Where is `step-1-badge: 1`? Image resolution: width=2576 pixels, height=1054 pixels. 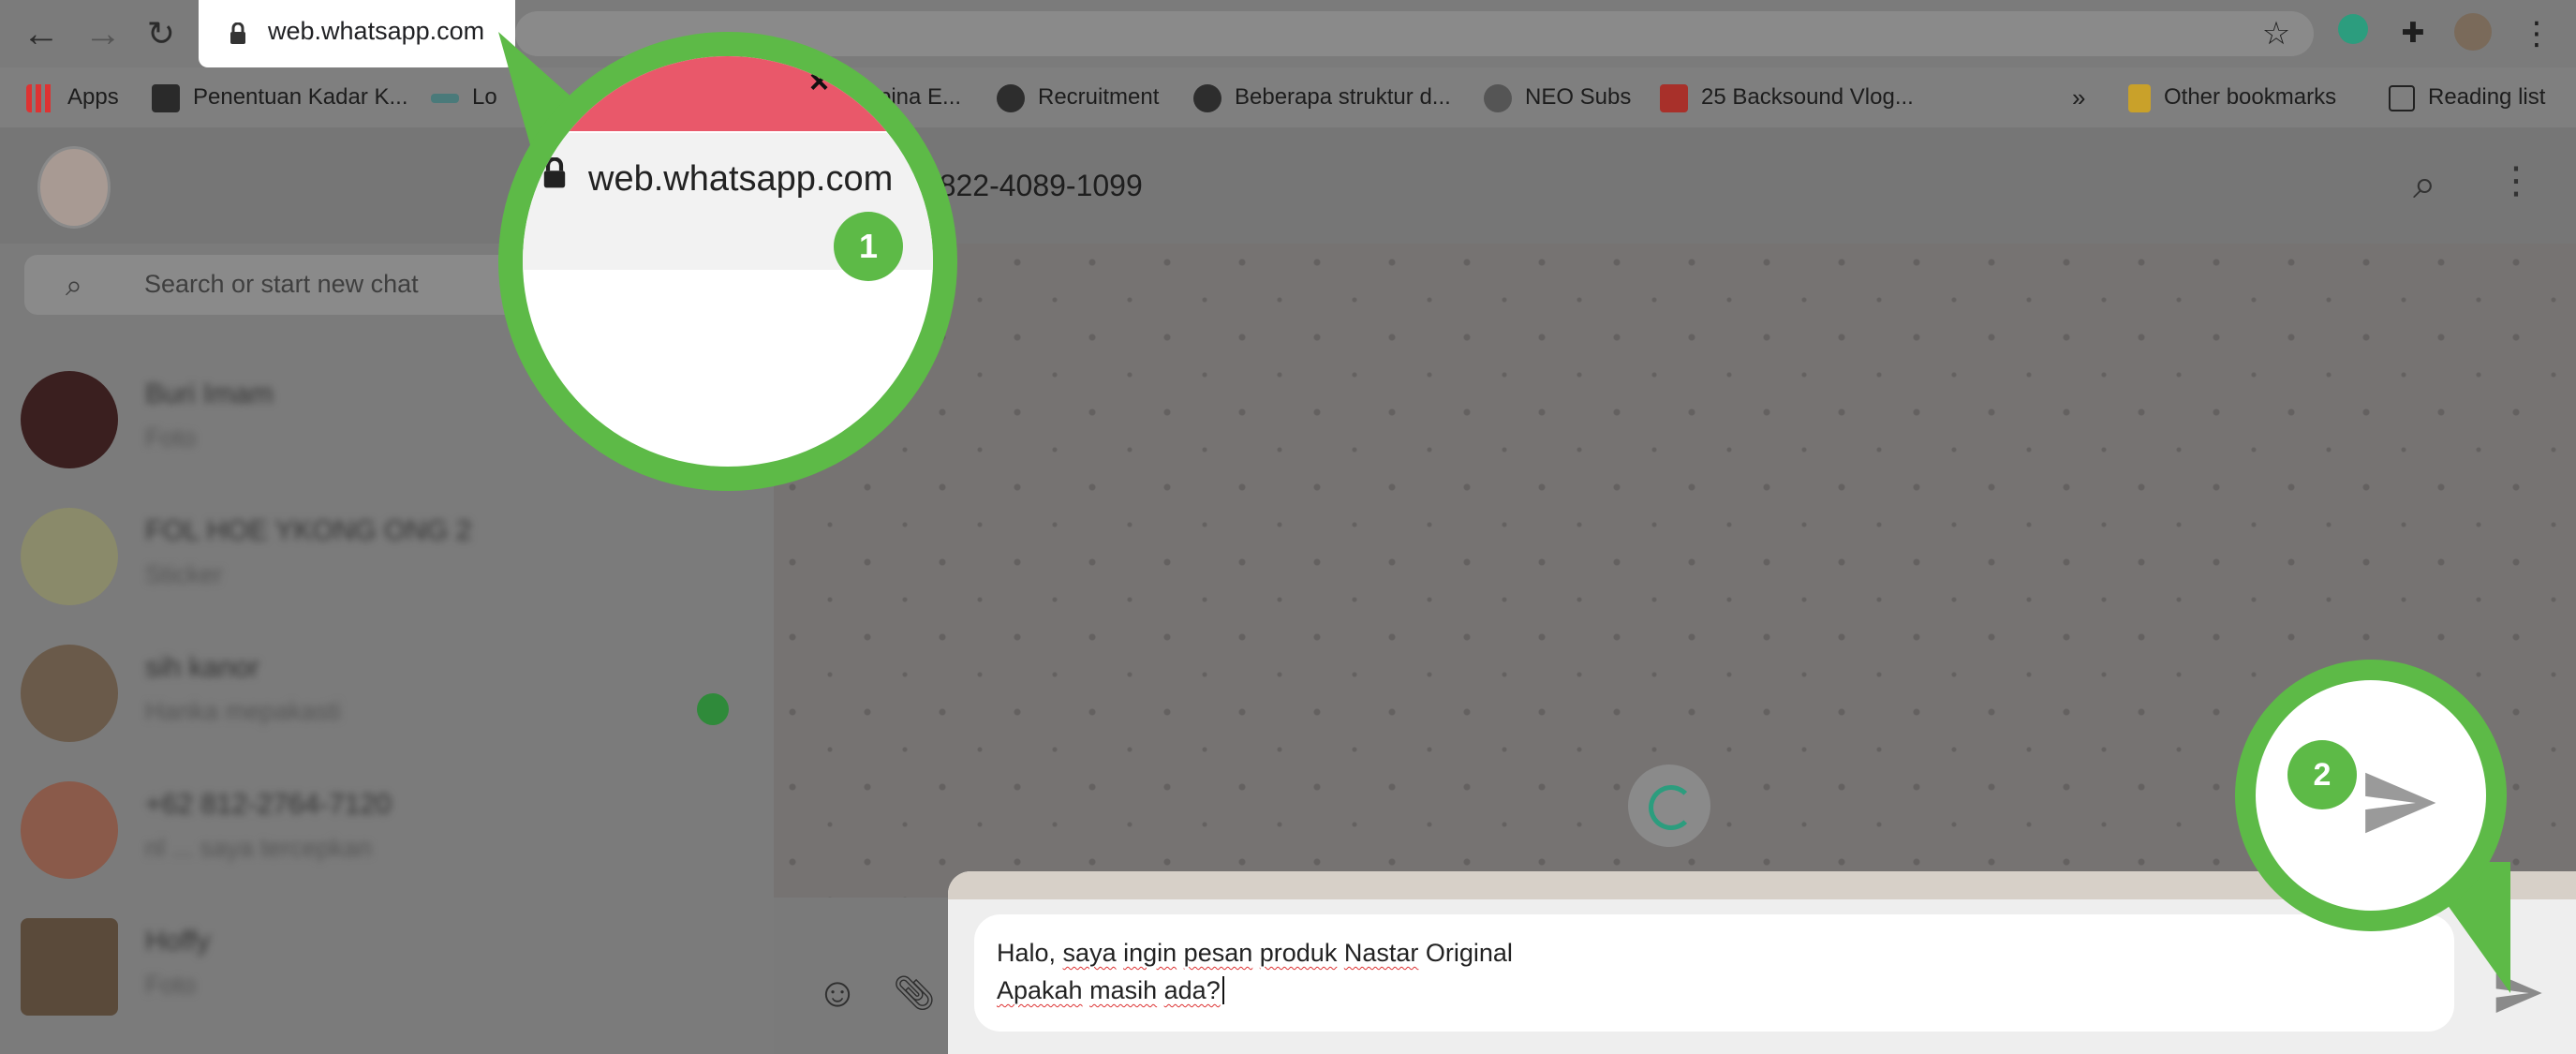 step-1-badge: 1 is located at coordinates (868, 247).